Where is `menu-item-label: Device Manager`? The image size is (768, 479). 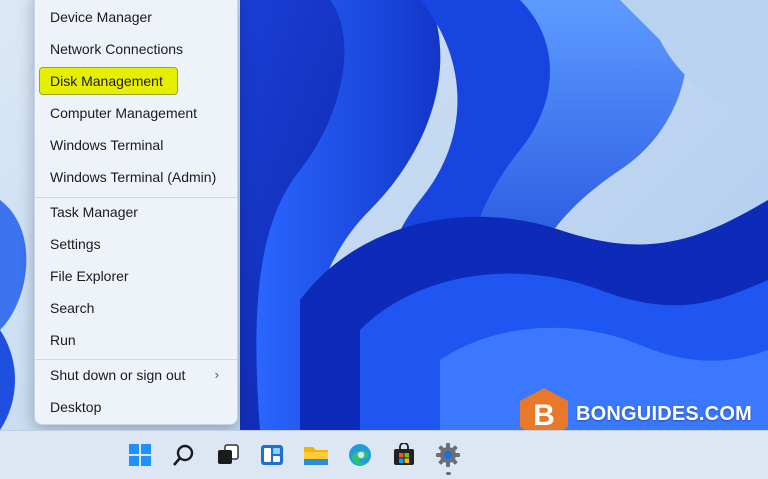 menu-item-label: Device Manager is located at coordinates (101, 17).